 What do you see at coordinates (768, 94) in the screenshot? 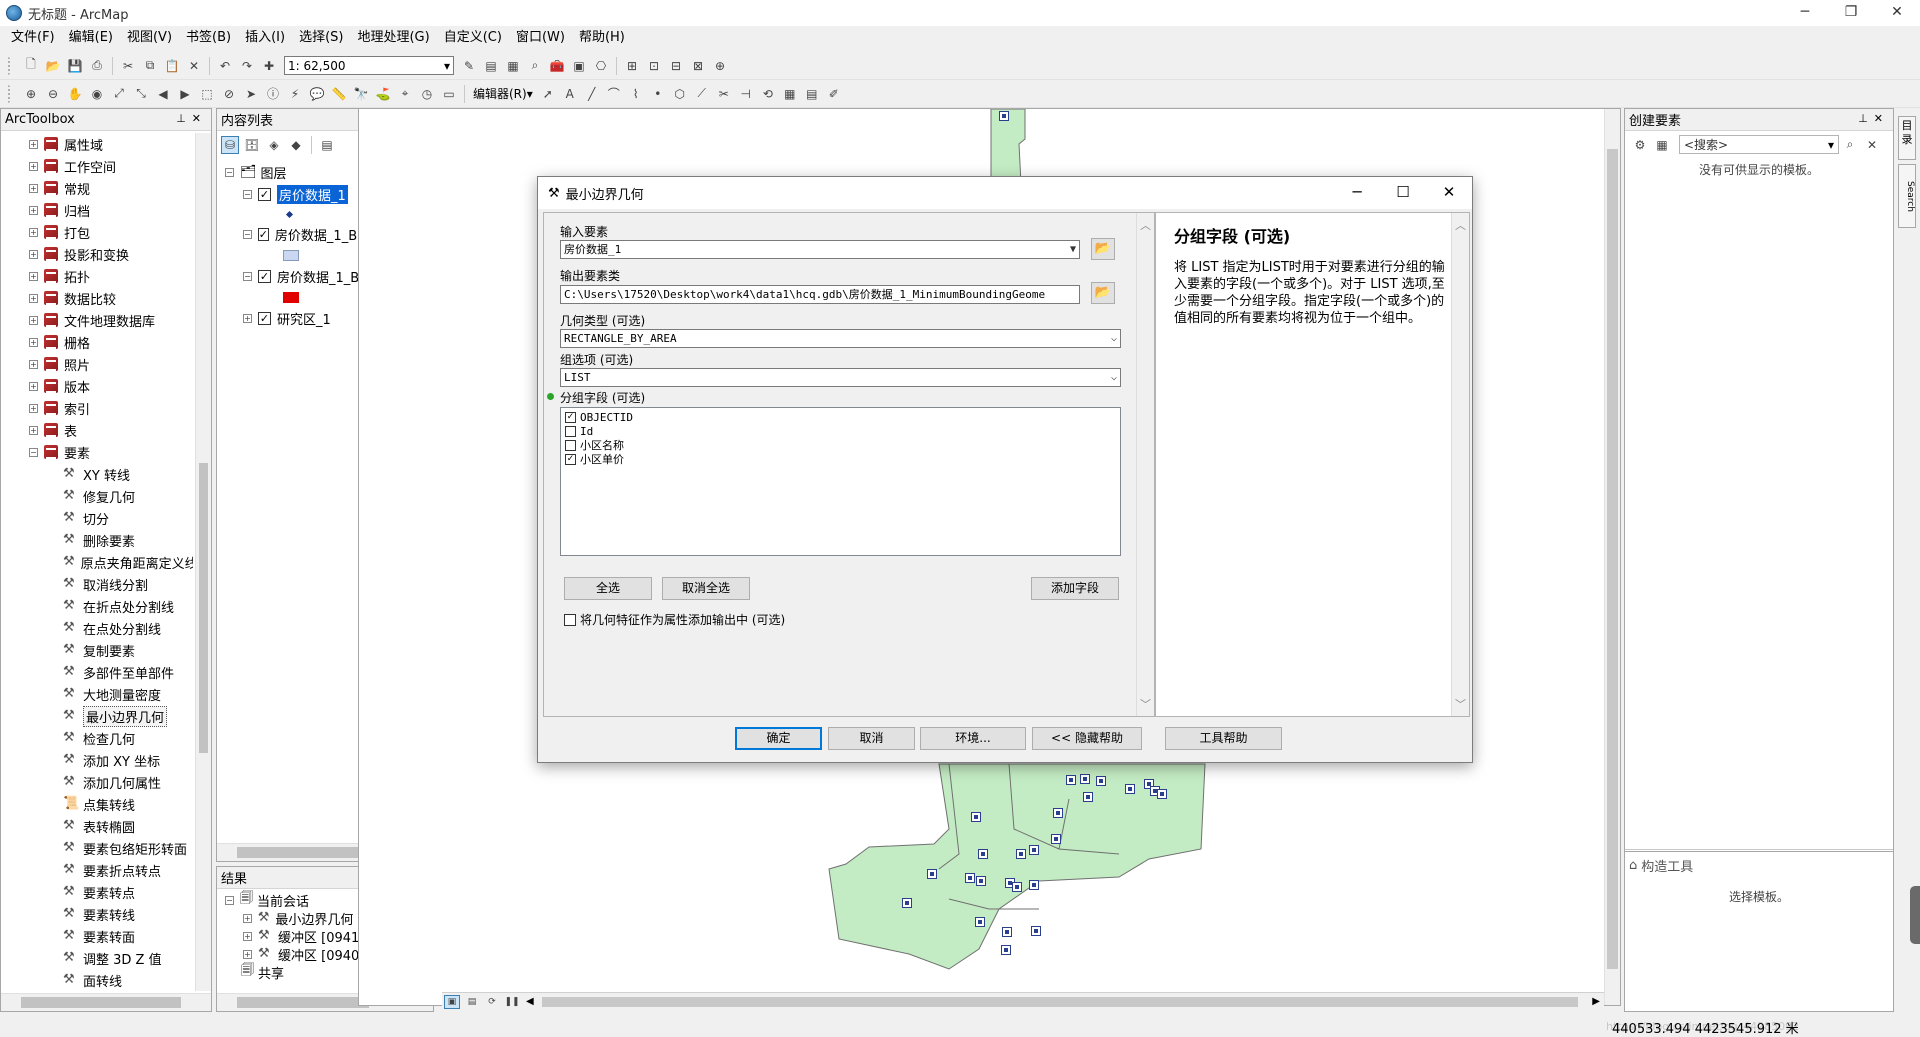
I see `rotate-icon: ⟲` at bounding box center [768, 94].